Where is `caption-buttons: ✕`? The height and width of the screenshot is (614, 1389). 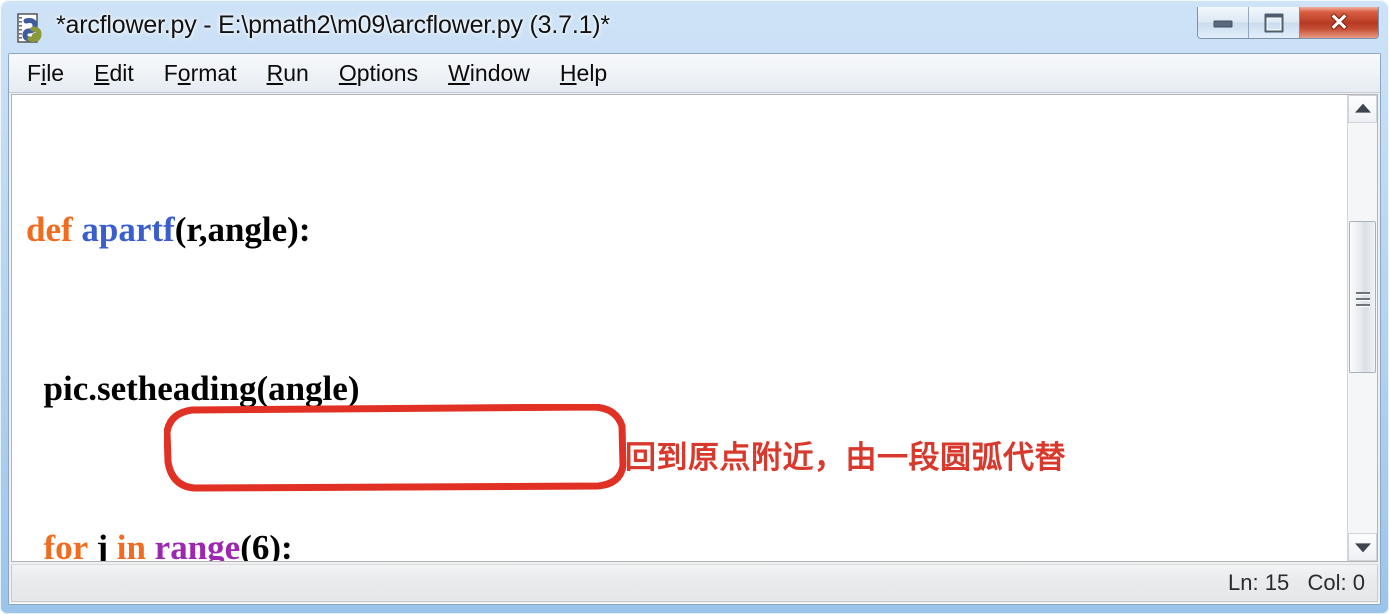
caption-buttons: ✕ is located at coordinates (1288, 23).